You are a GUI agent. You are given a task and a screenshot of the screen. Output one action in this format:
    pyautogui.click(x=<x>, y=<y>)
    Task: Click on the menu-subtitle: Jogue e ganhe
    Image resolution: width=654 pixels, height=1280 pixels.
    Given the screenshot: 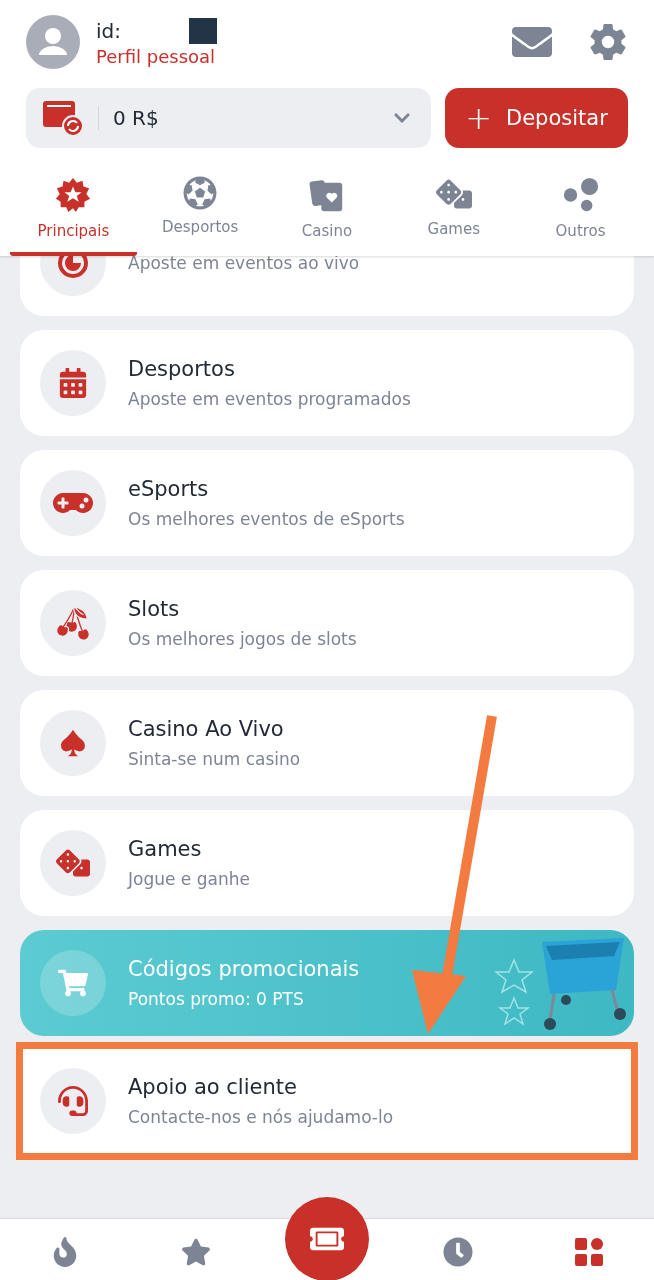 What is the action you would take?
    pyautogui.click(x=189, y=879)
    